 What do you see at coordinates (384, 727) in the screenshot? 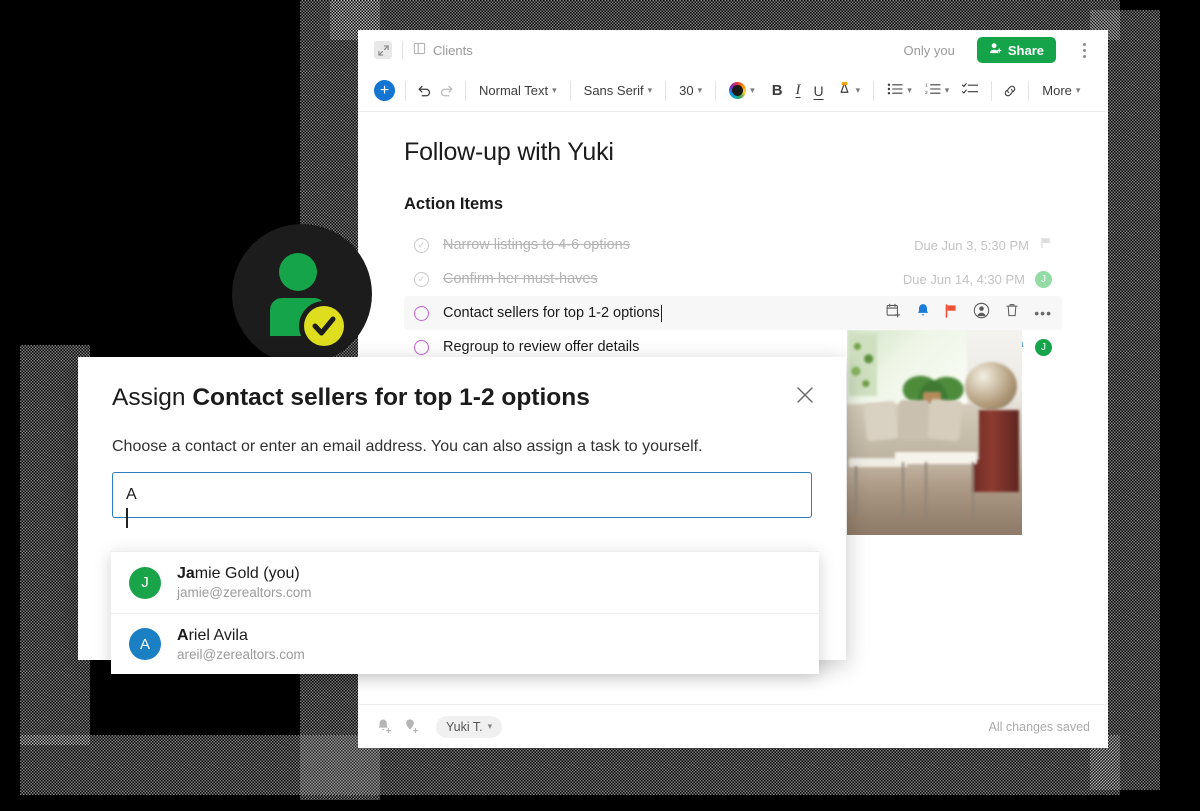
I see `add-reminder-icon` at bounding box center [384, 727].